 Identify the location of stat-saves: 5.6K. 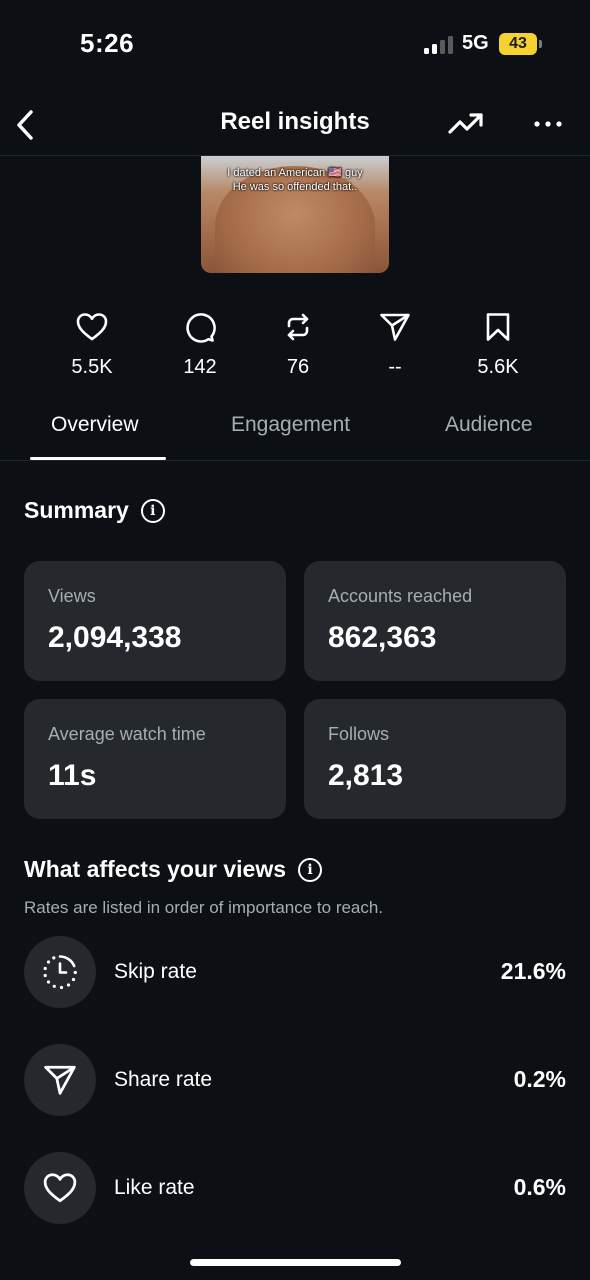
(498, 344).